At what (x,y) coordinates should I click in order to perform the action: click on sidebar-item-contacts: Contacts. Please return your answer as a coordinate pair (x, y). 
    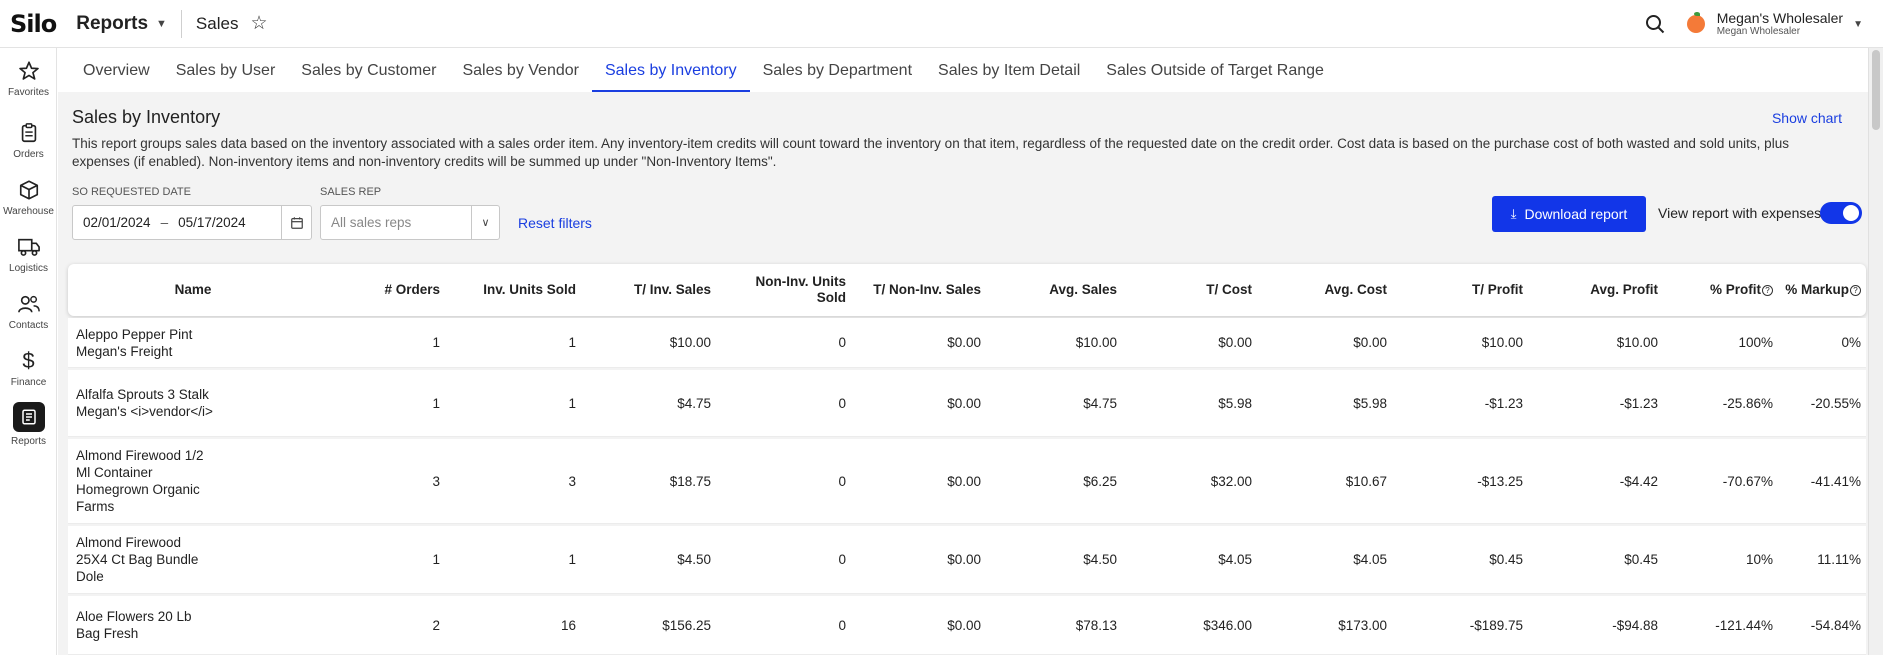
    Looking at the image, I should click on (28, 311).